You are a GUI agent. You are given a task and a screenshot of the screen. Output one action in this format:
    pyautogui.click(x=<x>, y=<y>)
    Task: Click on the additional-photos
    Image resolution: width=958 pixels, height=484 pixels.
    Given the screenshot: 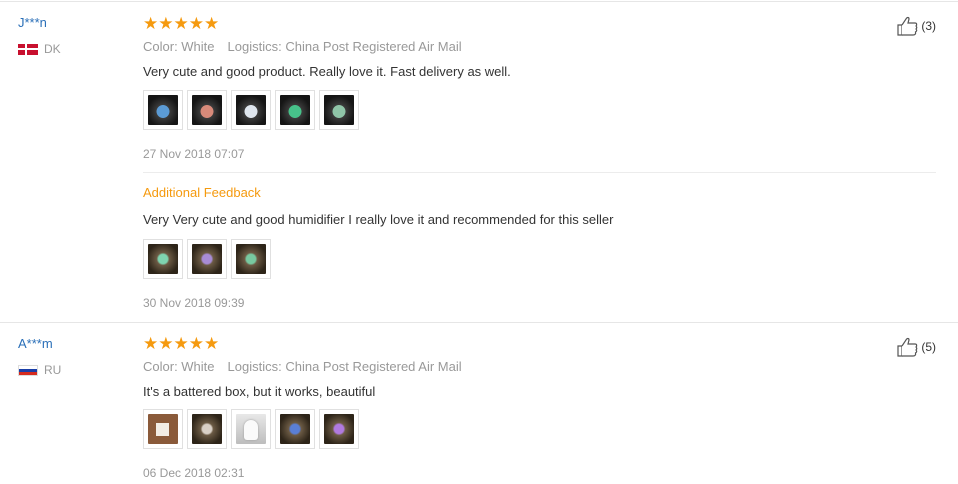 What is the action you would take?
    pyautogui.click(x=207, y=259)
    